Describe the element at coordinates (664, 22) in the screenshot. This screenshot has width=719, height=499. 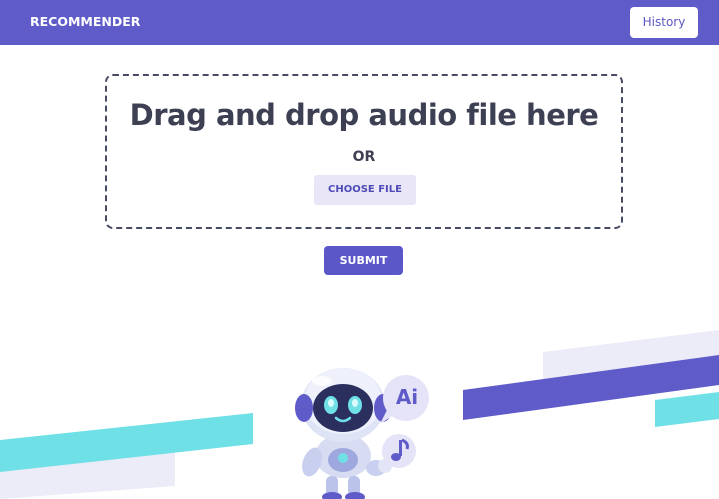
I see `history-button: History` at that location.